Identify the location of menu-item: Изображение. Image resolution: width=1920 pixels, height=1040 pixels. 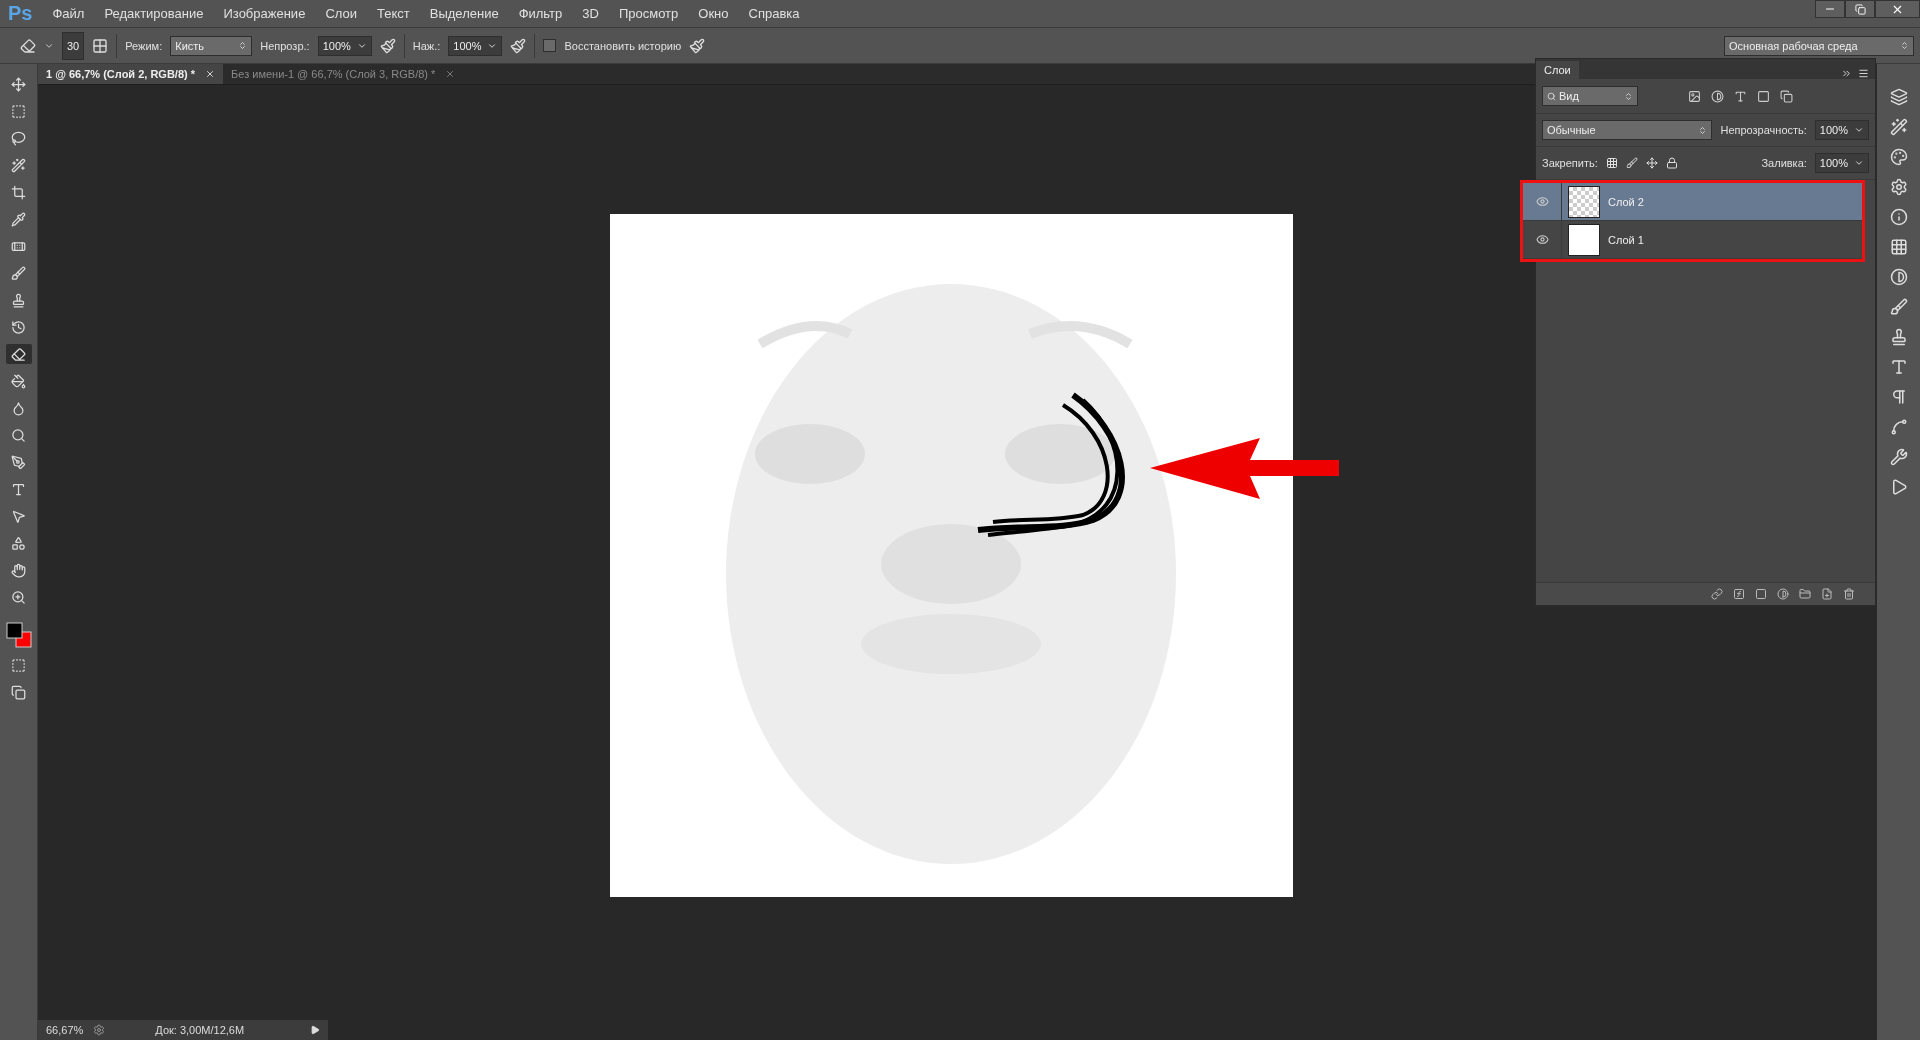
(264, 13).